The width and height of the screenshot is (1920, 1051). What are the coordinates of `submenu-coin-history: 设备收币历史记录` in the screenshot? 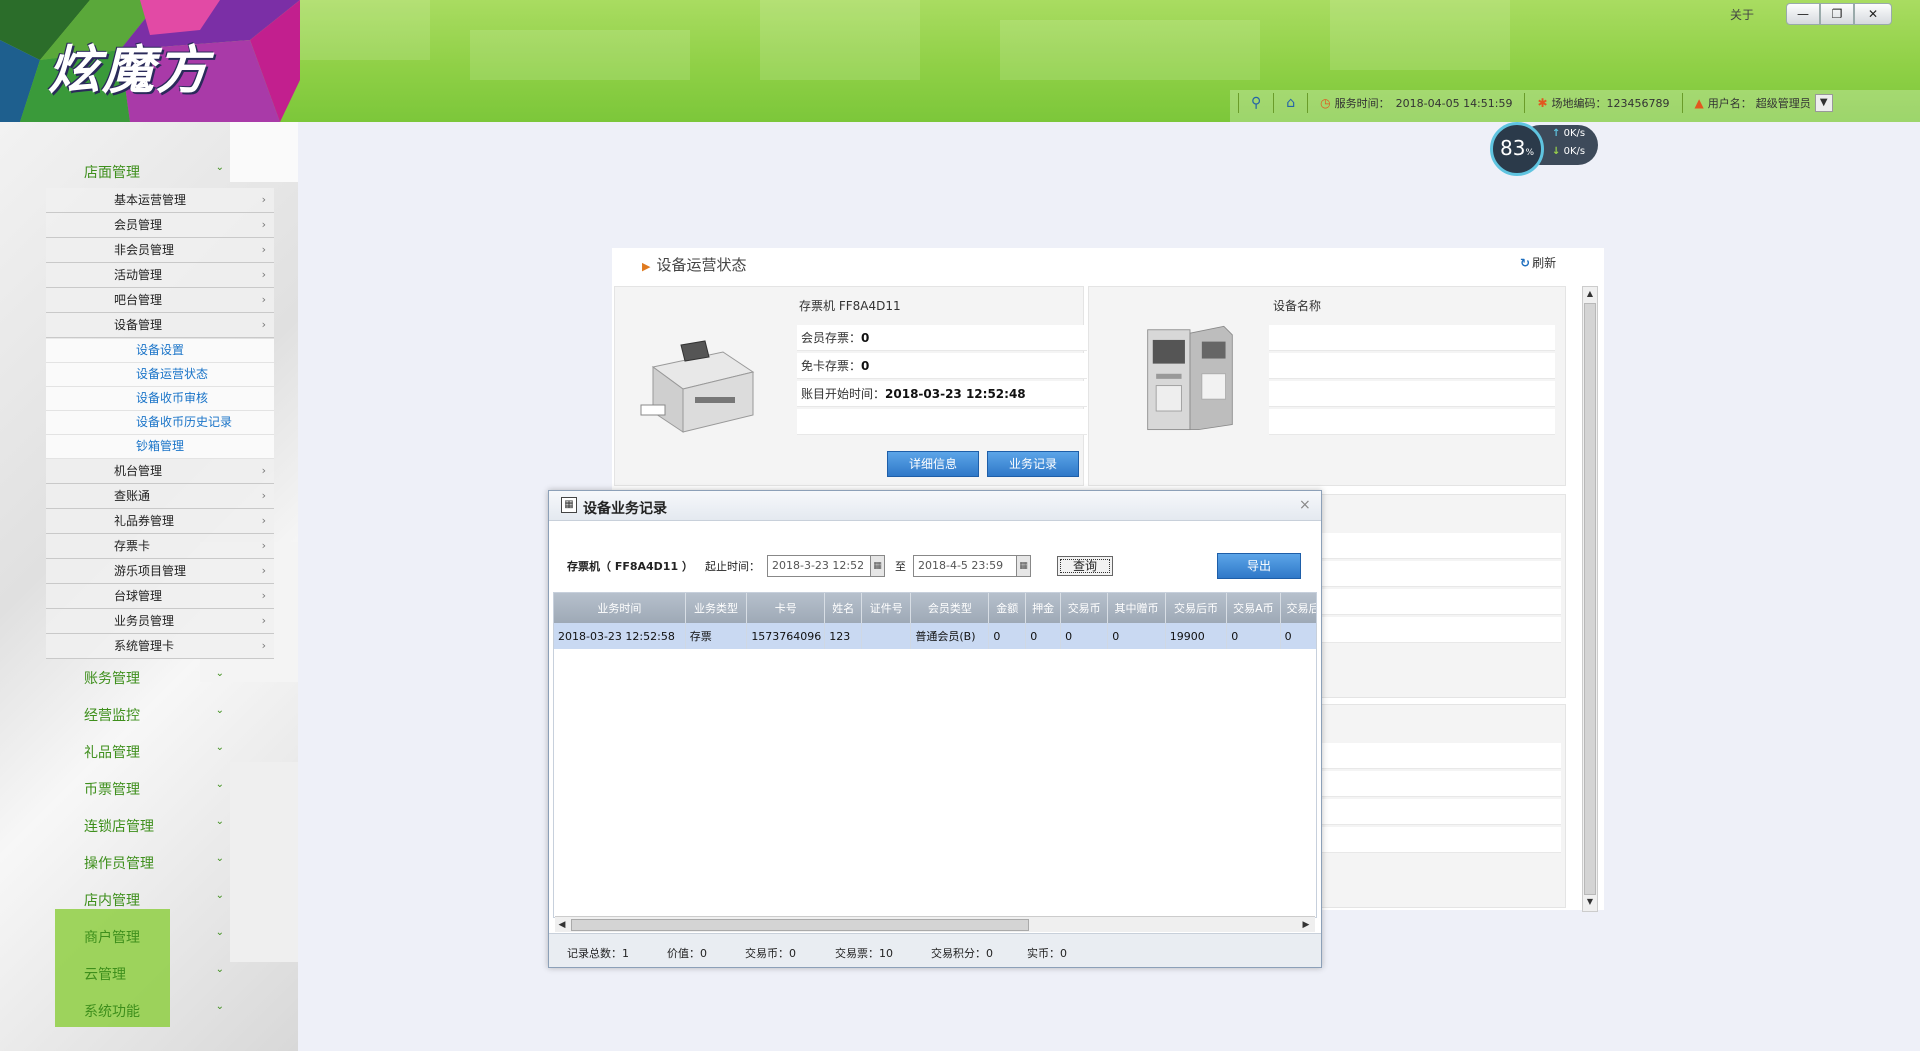 It's located at (160, 423).